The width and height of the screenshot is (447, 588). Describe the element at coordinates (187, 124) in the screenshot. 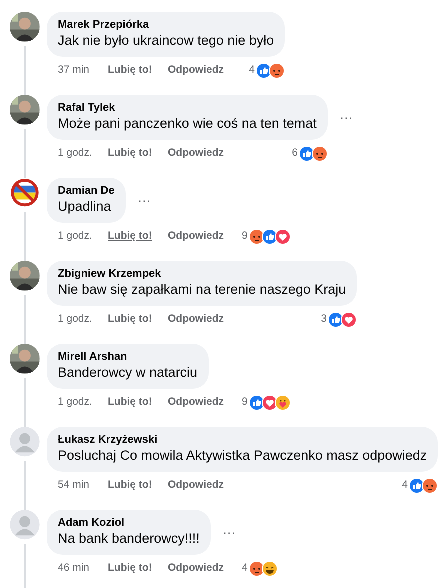

I see `comment-text: Może pani panczenko wie coś na ten temat` at that location.